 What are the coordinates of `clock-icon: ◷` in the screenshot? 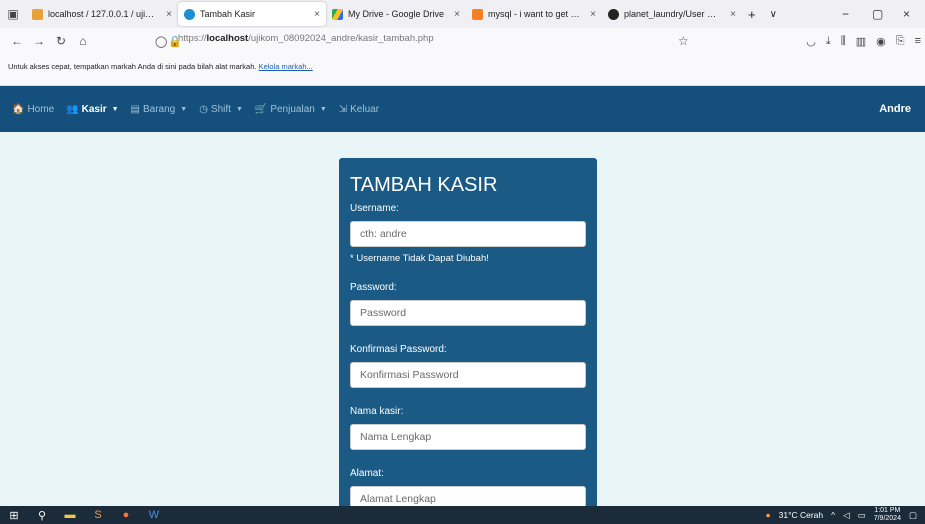 It's located at (203, 109).